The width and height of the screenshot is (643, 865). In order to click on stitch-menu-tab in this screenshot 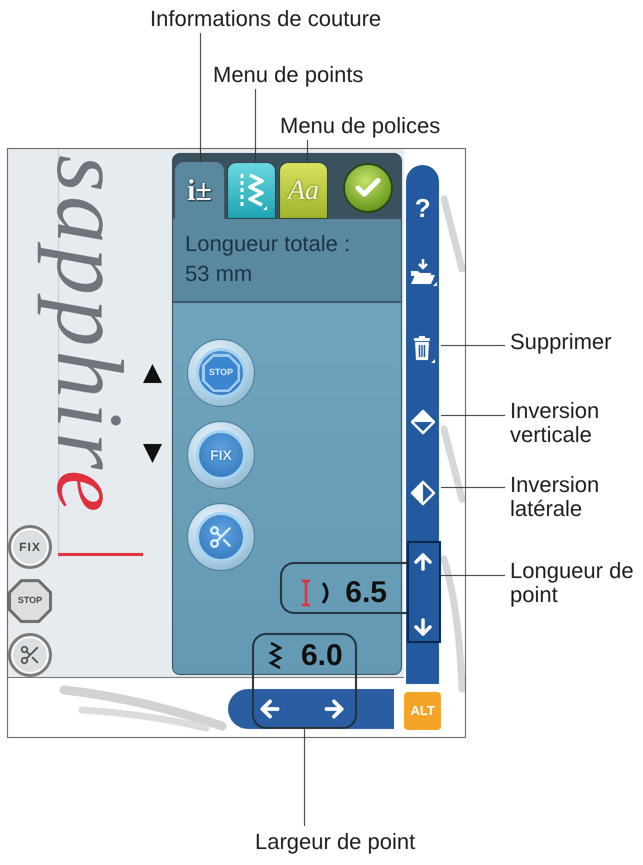, I will do `click(251, 190)`.